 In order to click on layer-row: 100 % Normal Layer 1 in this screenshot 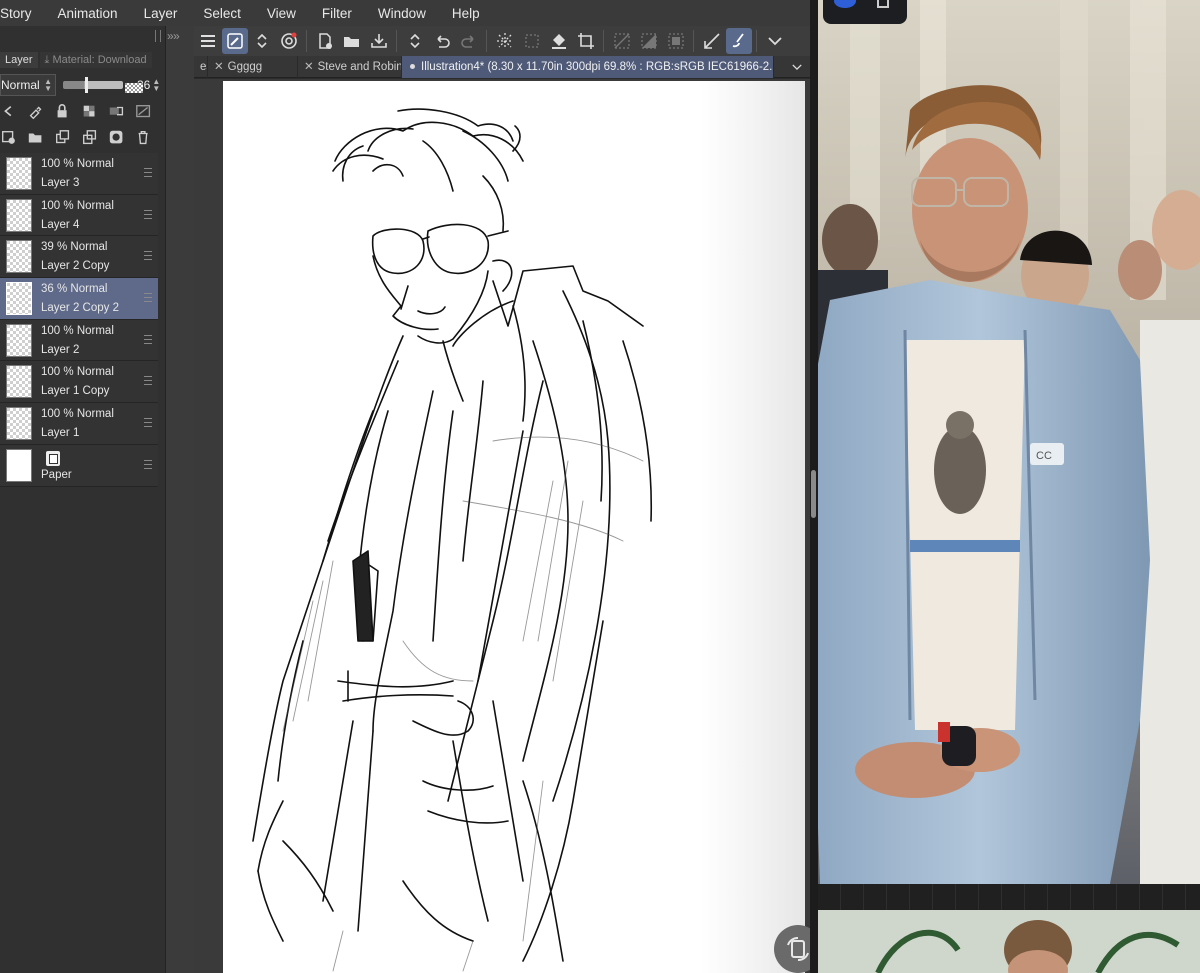, I will do `click(79, 424)`.